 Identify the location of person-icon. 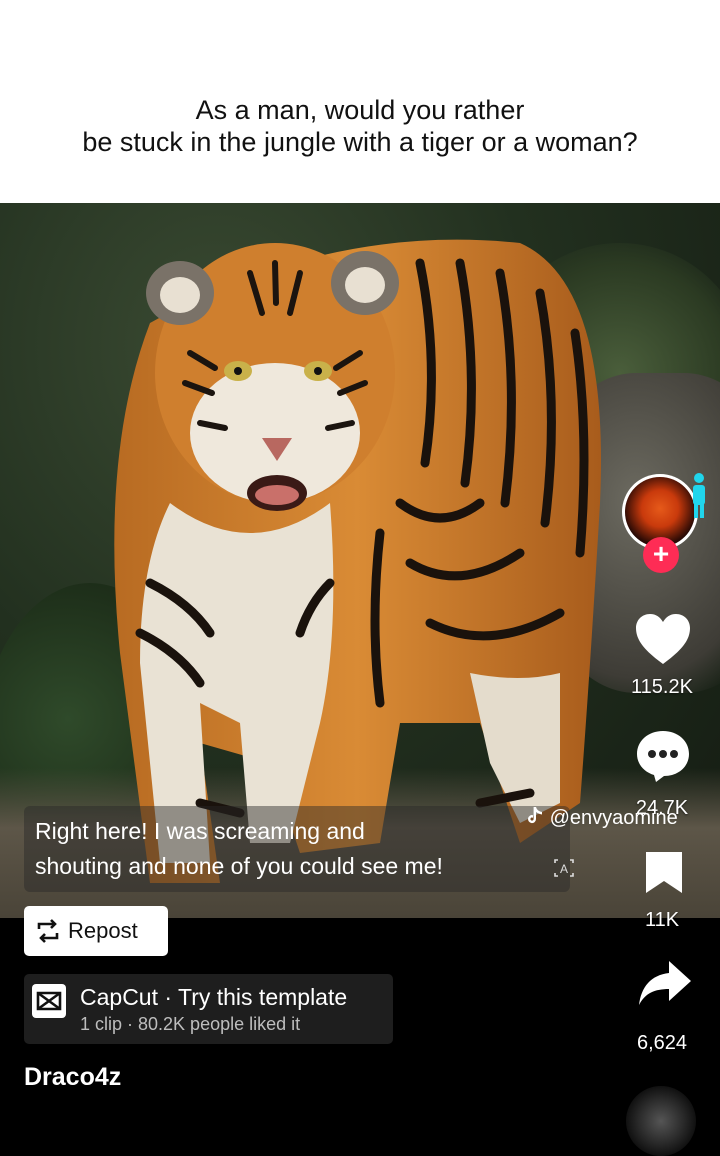
(699, 495).